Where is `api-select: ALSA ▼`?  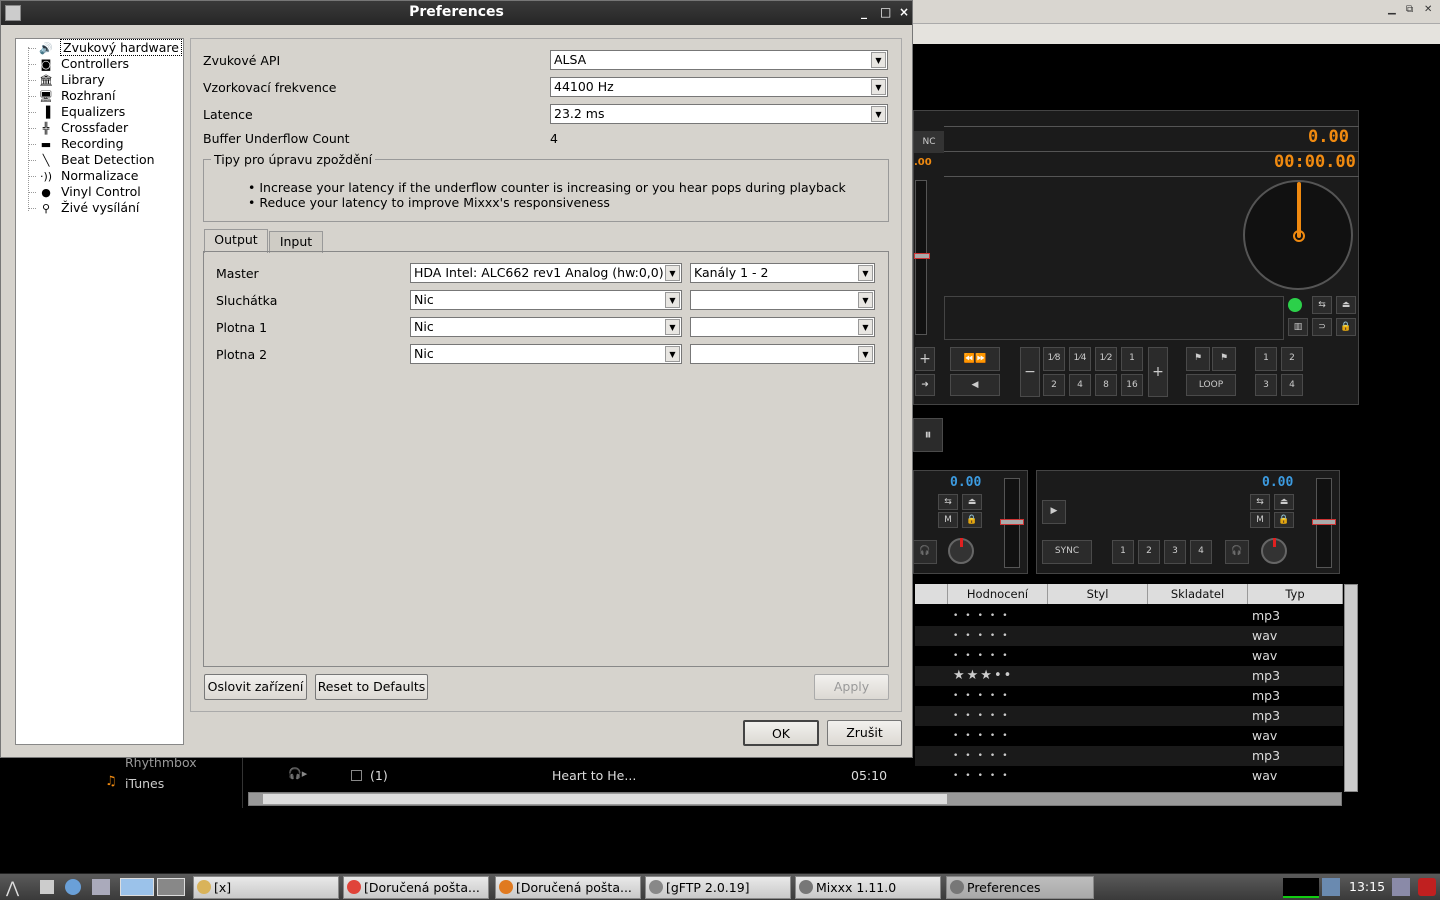 api-select: ALSA ▼ is located at coordinates (719, 60).